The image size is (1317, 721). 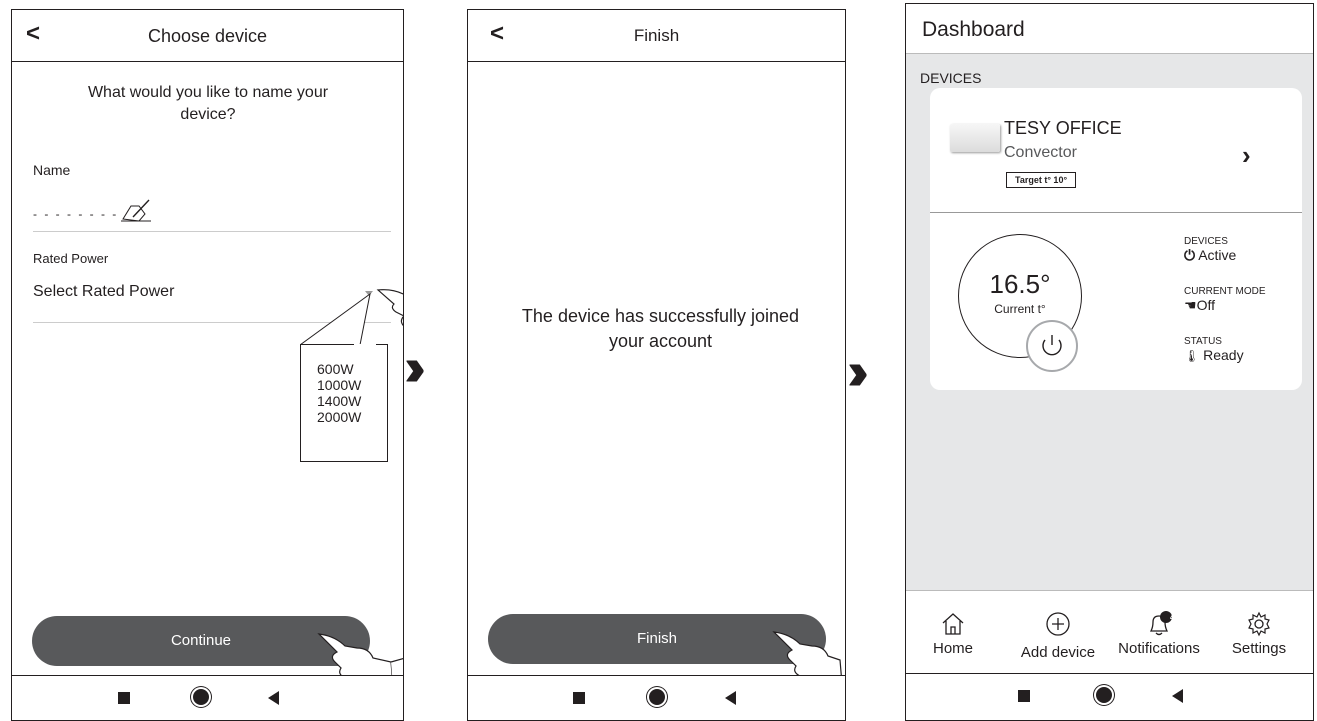 I want to click on name-input: - - - - - - - -, so click(x=212, y=212).